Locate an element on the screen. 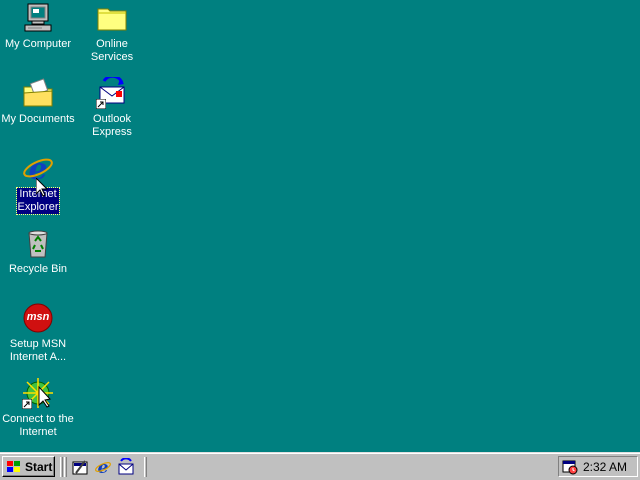 The width and height of the screenshot is (640, 480). desktop-icon-my-documents: My Documents is located at coordinates (38, 101).